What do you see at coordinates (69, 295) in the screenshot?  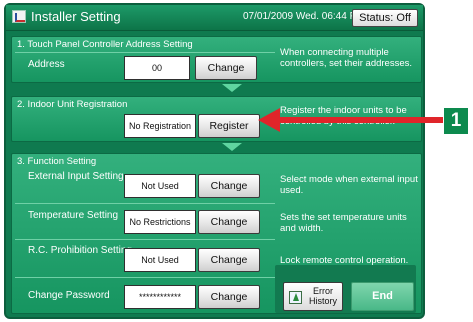 I see `change-password-label: Change Password` at bounding box center [69, 295].